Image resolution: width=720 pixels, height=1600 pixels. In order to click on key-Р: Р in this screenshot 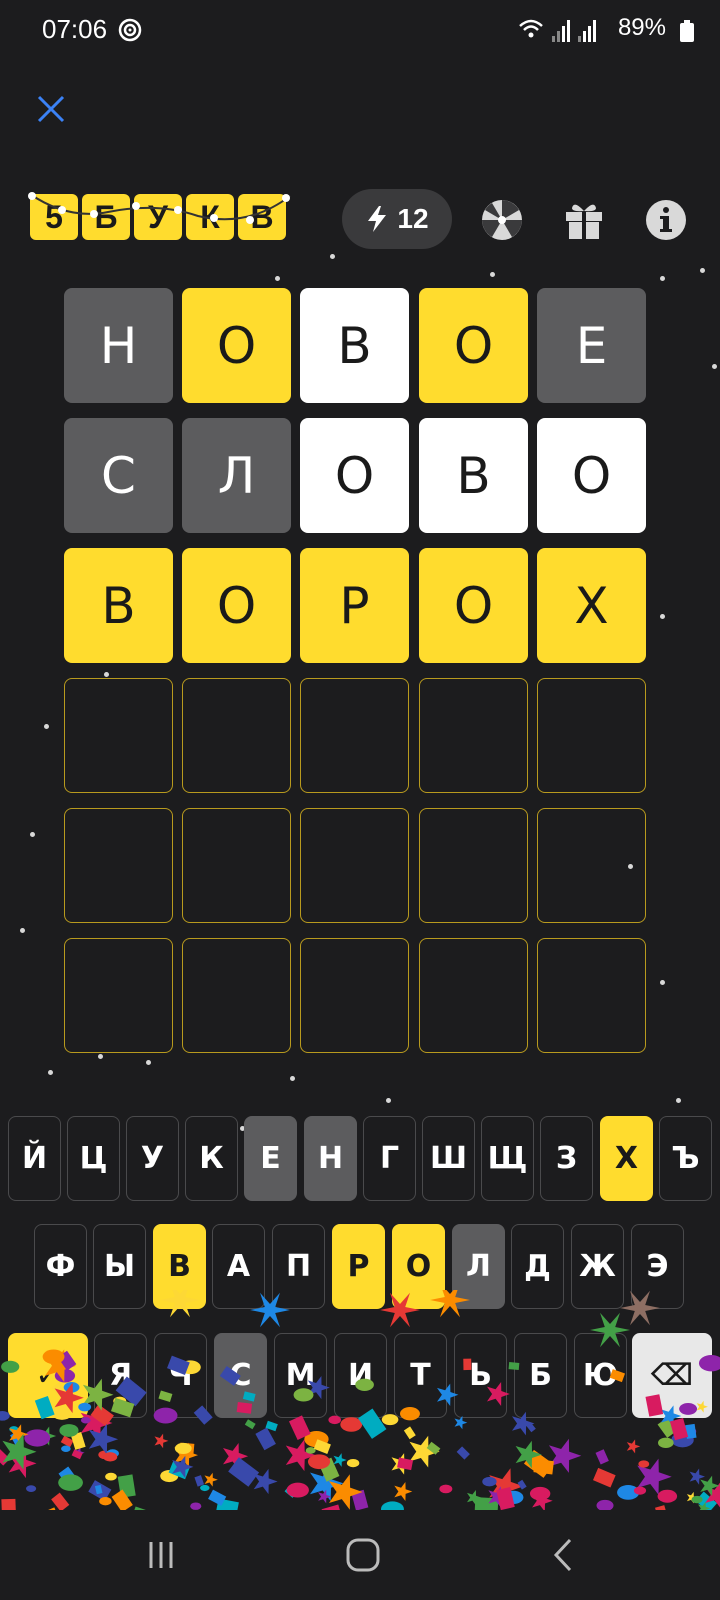, I will do `click(358, 1266)`.